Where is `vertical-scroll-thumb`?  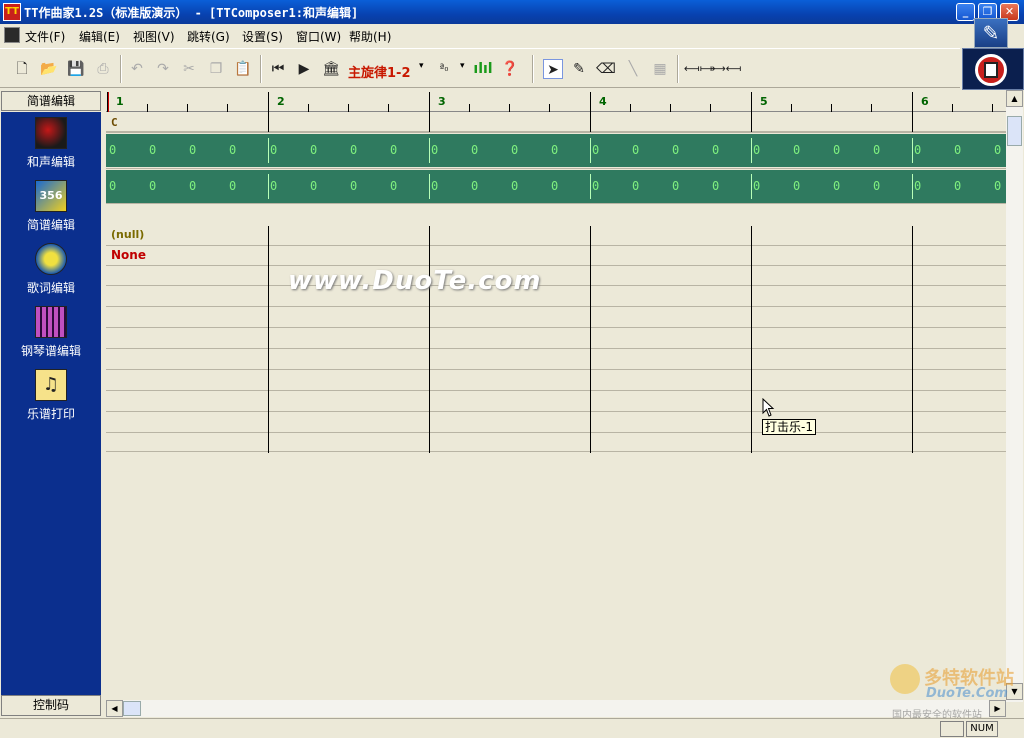
vertical-scroll-thumb is located at coordinates (1014, 131).